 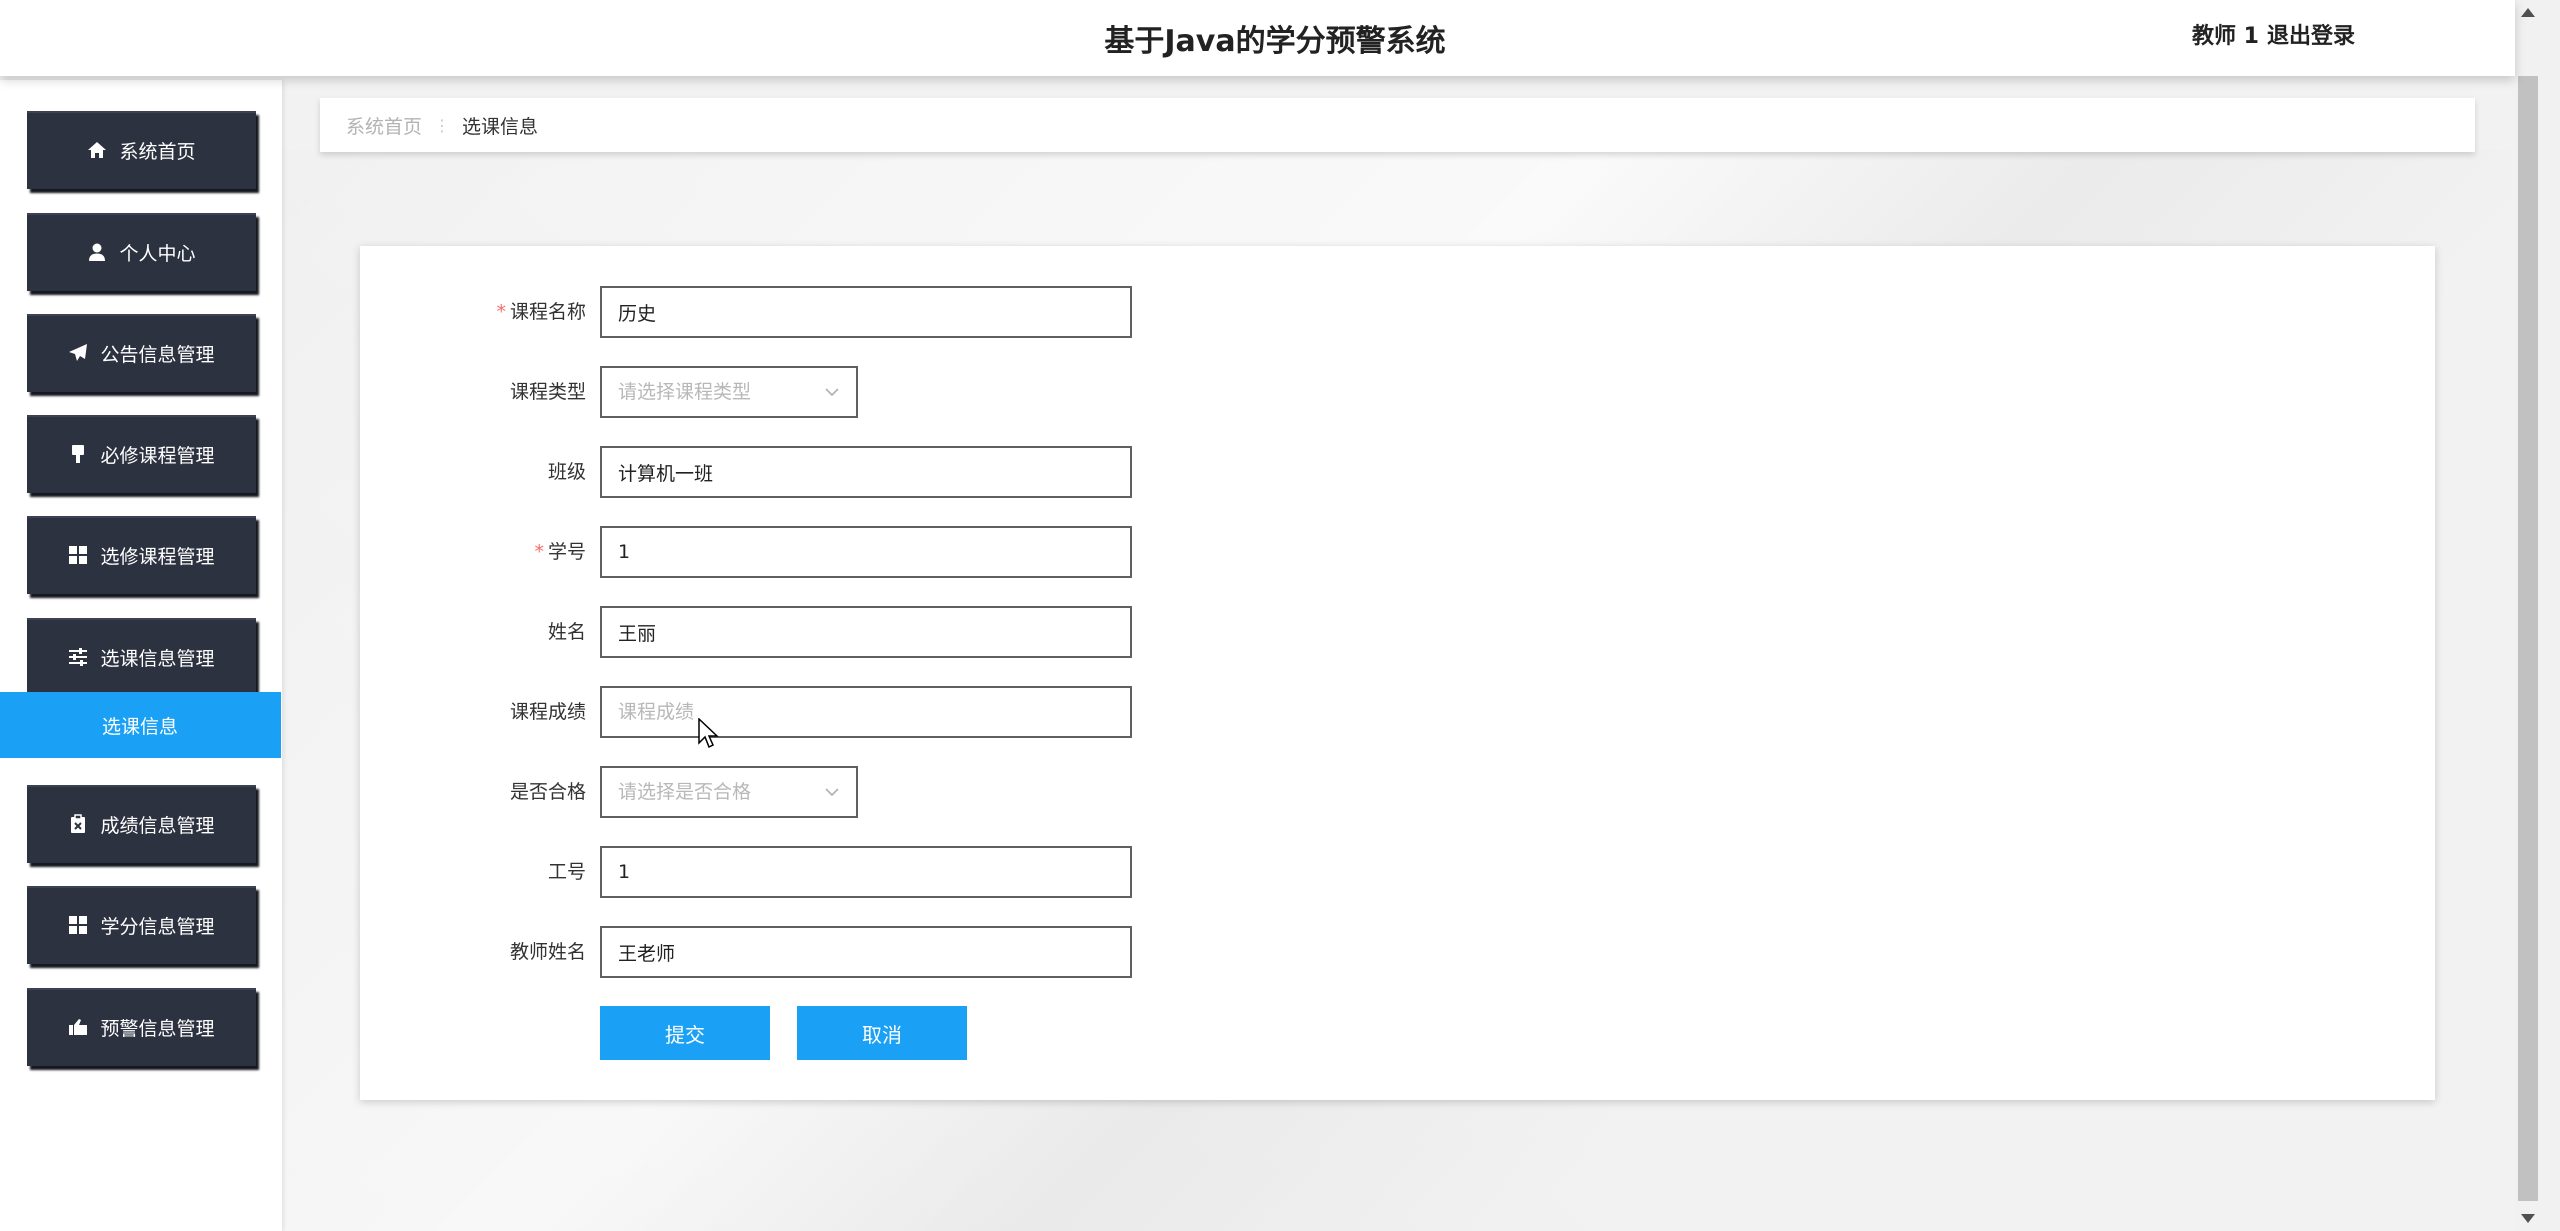 What do you see at coordinates (1397, 552) in the screenshot?
I see `form-row-student-id: * 学号` at bounding box center [1397, 552].